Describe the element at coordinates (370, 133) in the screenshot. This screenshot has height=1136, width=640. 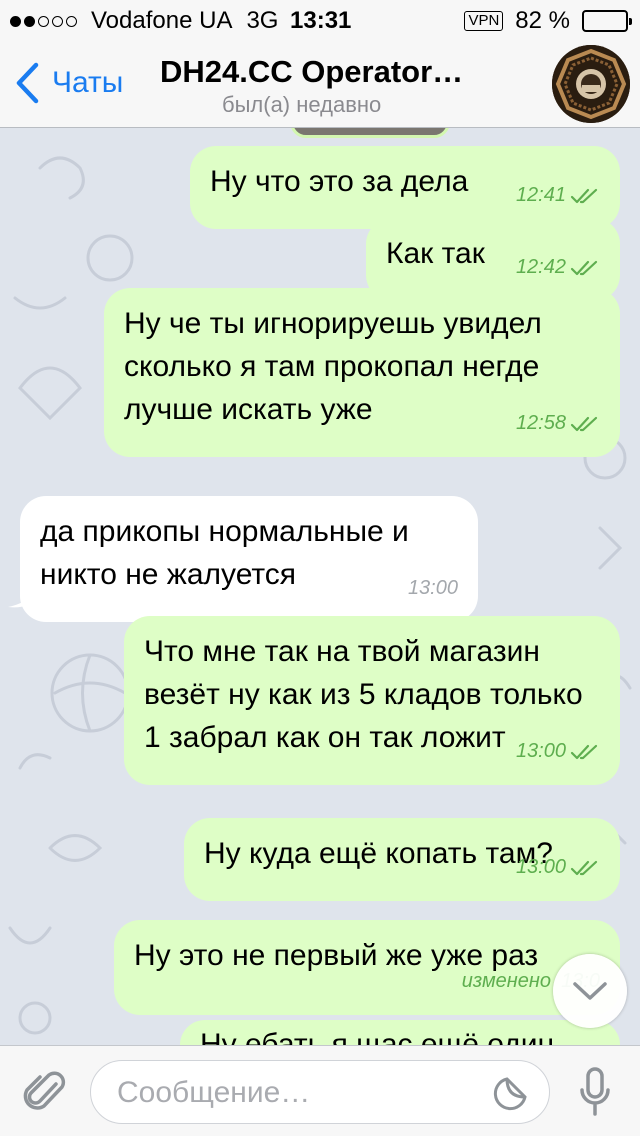
I see `photo-preview-edge` at that location.